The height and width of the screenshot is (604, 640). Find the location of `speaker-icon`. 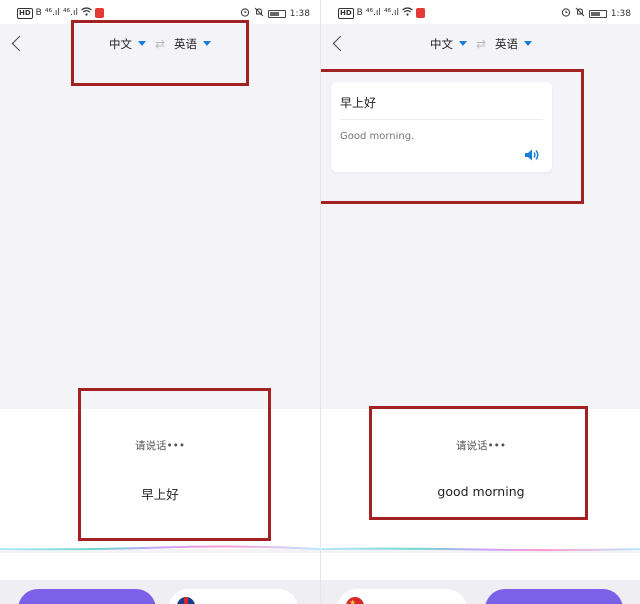

speaker-icon is located at coordinates (532, 155).